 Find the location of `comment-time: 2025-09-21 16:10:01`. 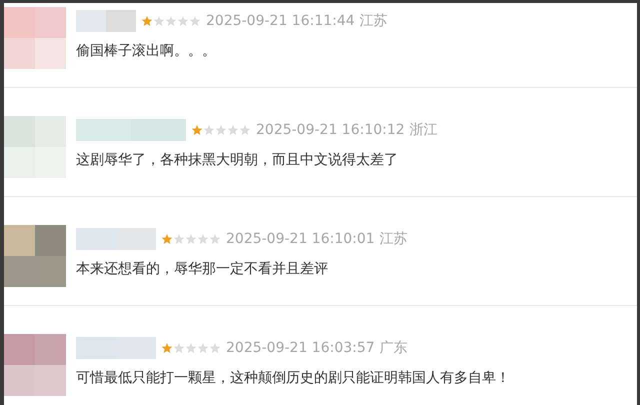

comment-time: 2025-09-21 16:10:01 is located at coordinates (300, 239).